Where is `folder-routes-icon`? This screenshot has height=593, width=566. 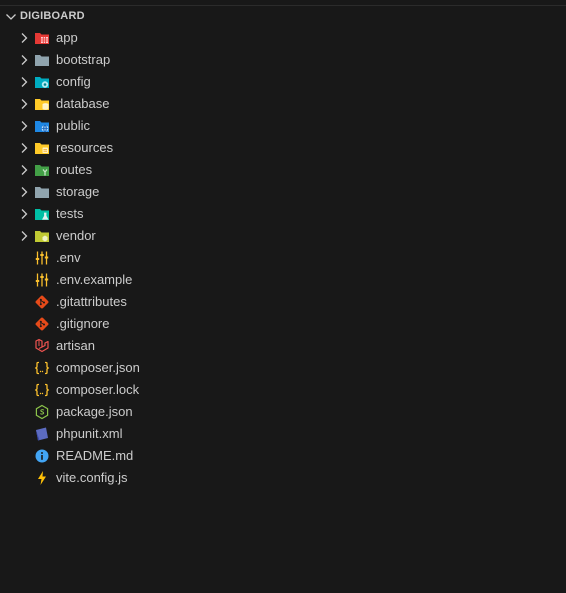 folder-routes-icon is located at coordinates (42, 170).